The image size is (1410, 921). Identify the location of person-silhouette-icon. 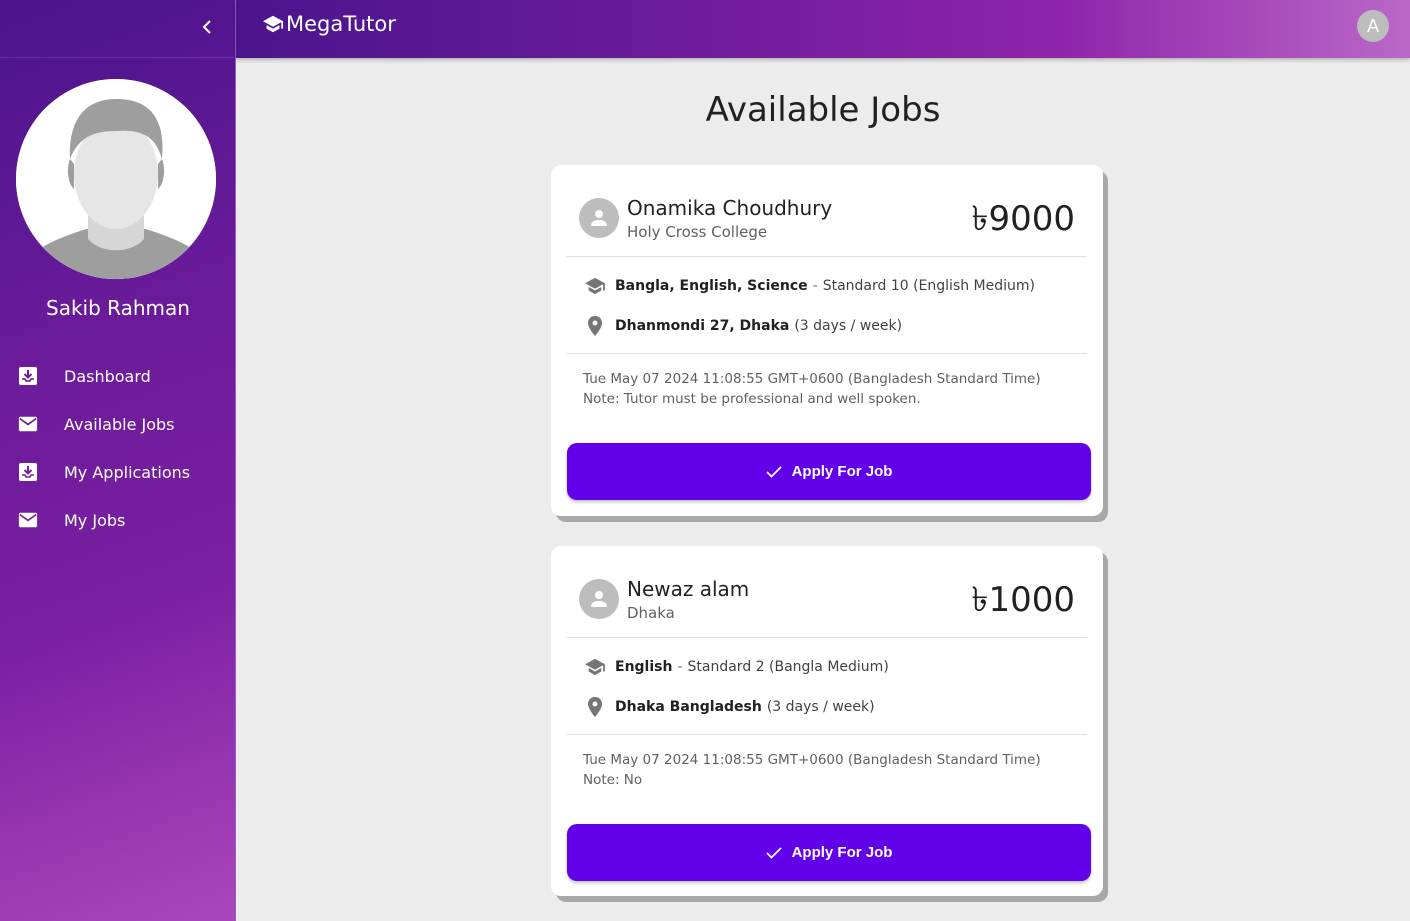
(116, 179).